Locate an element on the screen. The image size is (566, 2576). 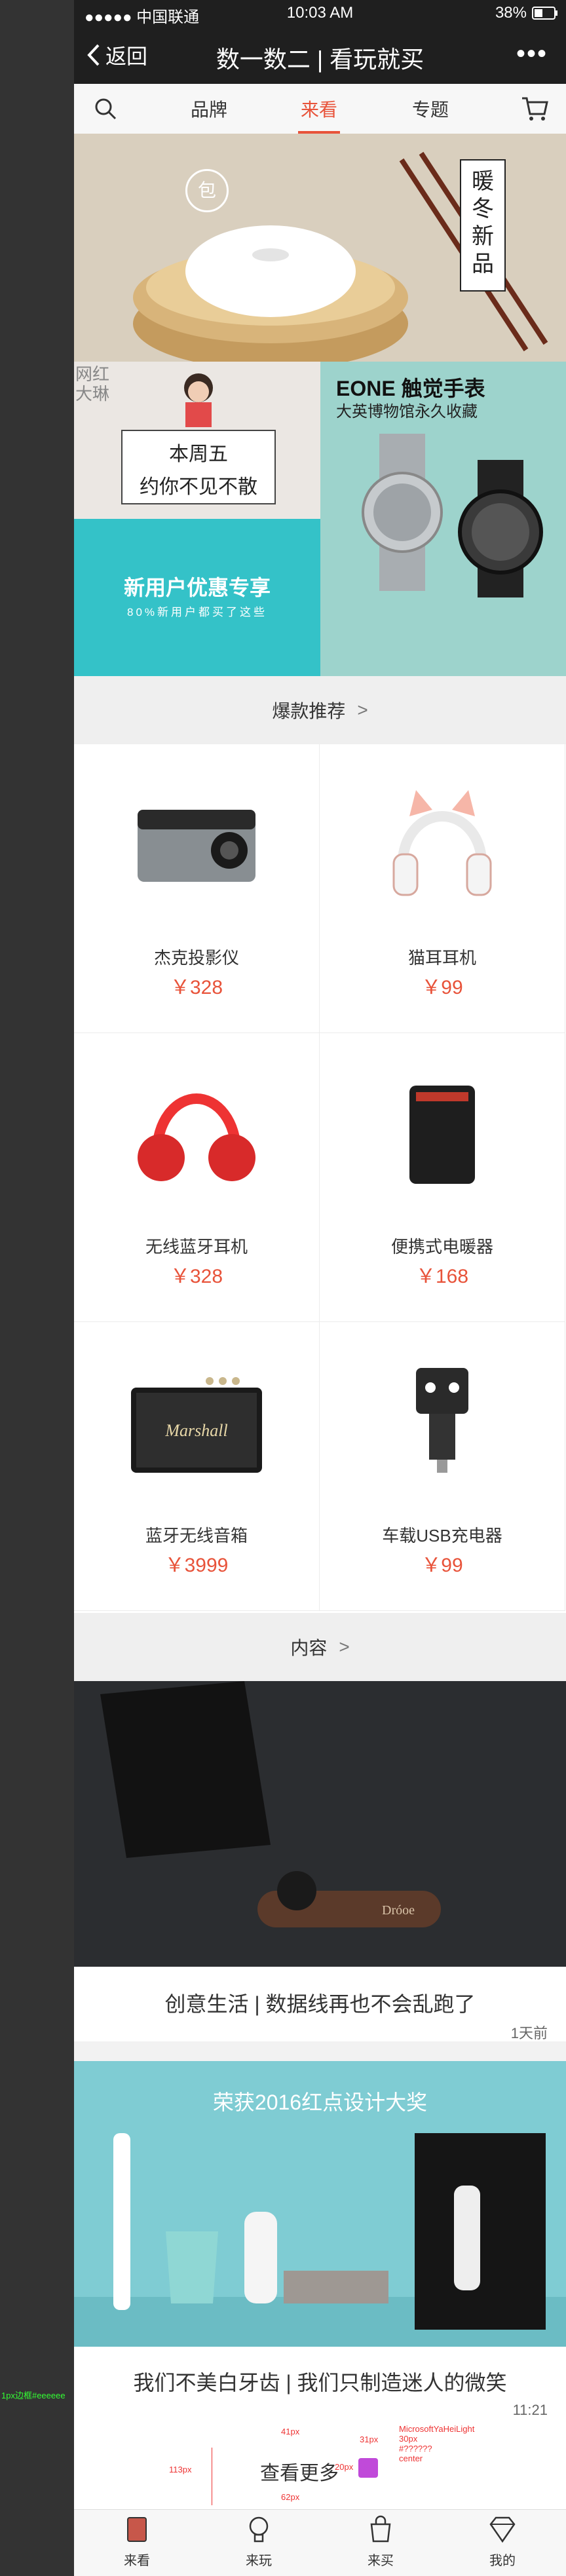
hero-banner: 包 暖 冬 新 品 is located at coordinates (320, 248).